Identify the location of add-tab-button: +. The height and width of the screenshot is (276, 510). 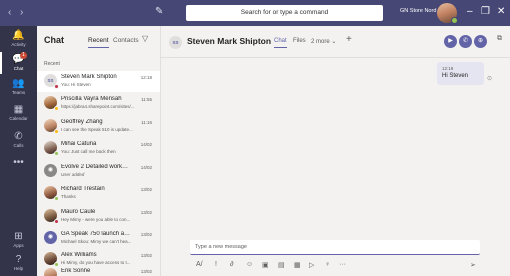
(349, 39).